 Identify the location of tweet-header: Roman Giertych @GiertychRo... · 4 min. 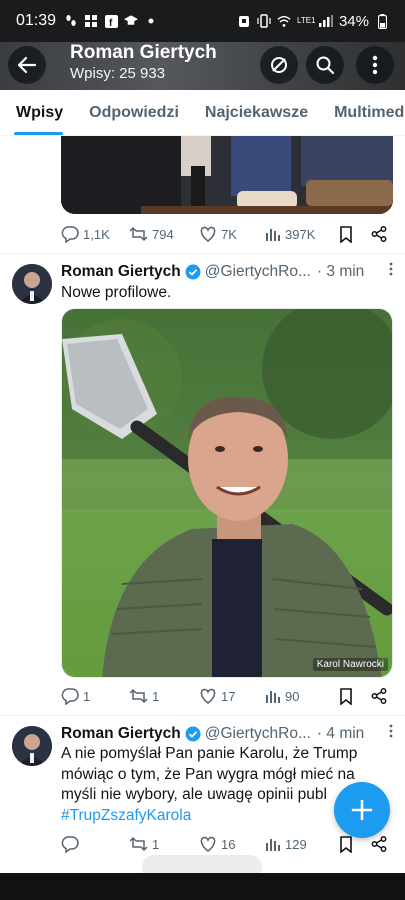
(227, 733).